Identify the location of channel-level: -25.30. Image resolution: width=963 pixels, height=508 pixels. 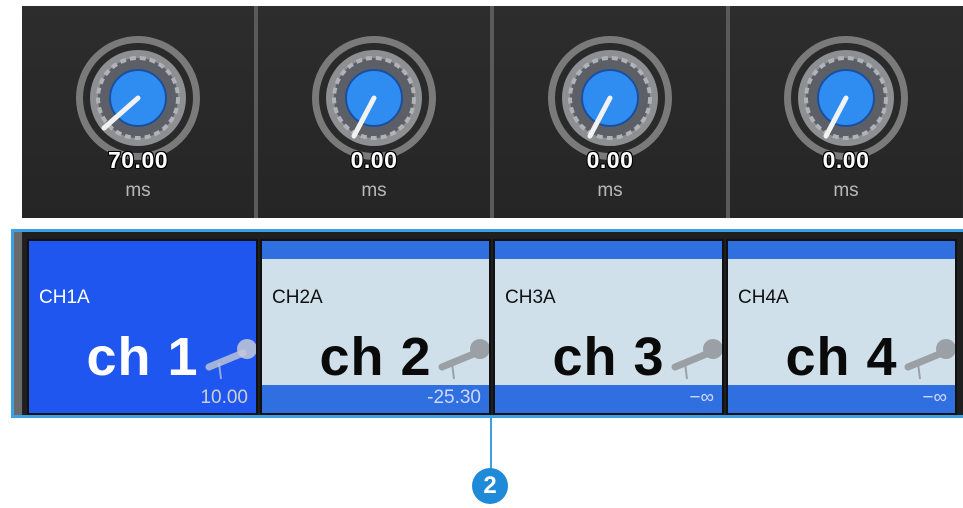
(454, 397).